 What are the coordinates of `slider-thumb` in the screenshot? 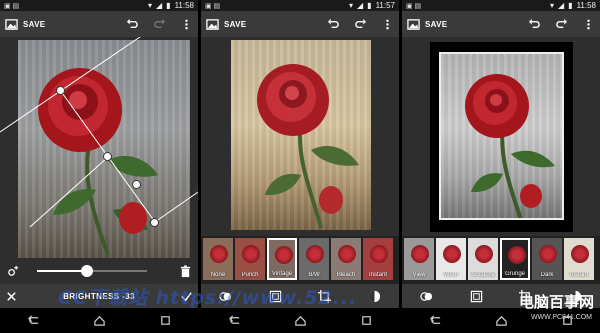 It's located at (86, 271).